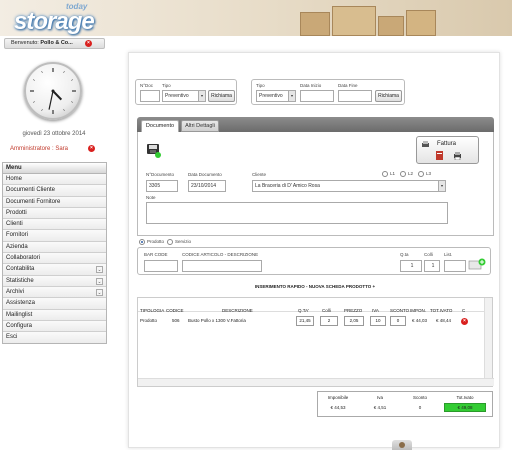 The height and width of the screenshot is (450, 512). Describe the element at coordinates (88, 43) in the screenshot. I see `logout-icon: ×` at that location.